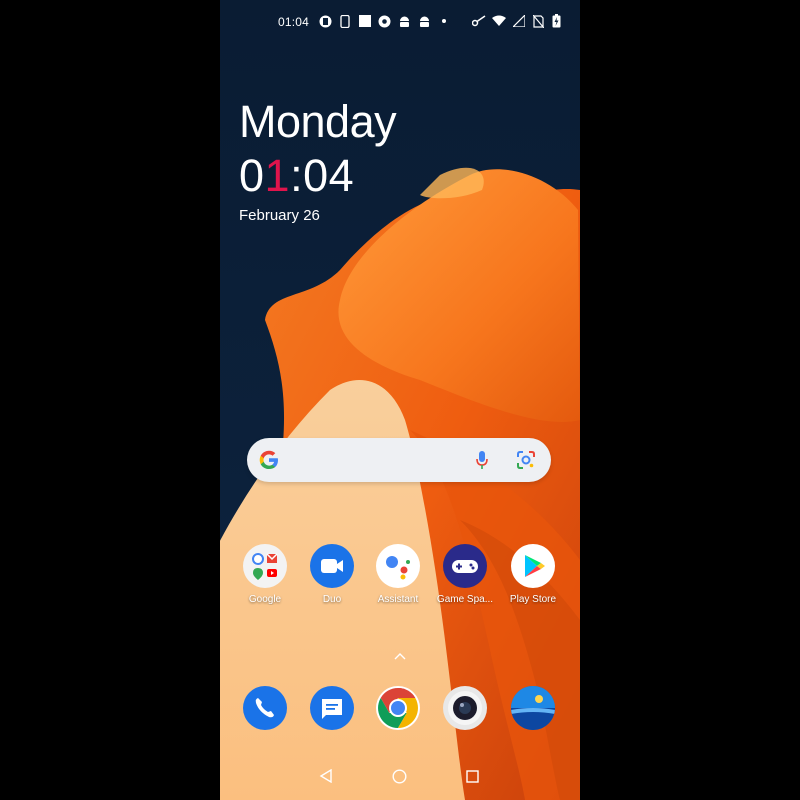 Image resolution: width=800 pixels, height=800 pixels. I want to click on game-space-icon, so click(465, 566).